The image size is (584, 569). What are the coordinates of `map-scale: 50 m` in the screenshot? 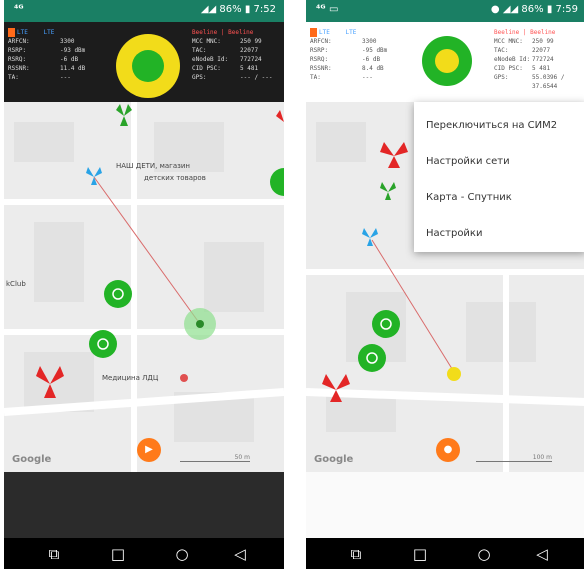 It's located at (215, 458).